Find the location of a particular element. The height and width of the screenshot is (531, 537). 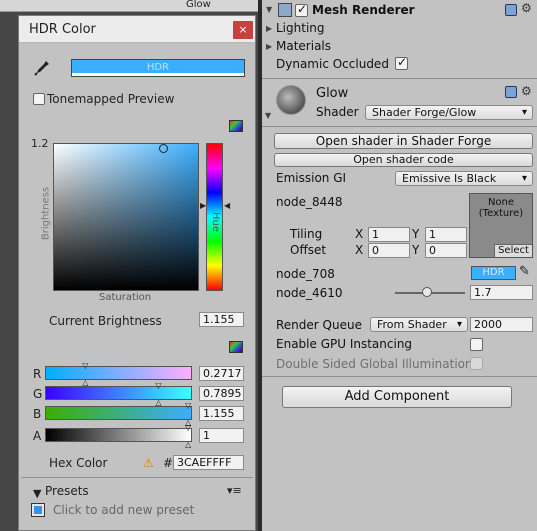

channel-a-handle-top-icon: ▽ is located at coordinates (188, 428).